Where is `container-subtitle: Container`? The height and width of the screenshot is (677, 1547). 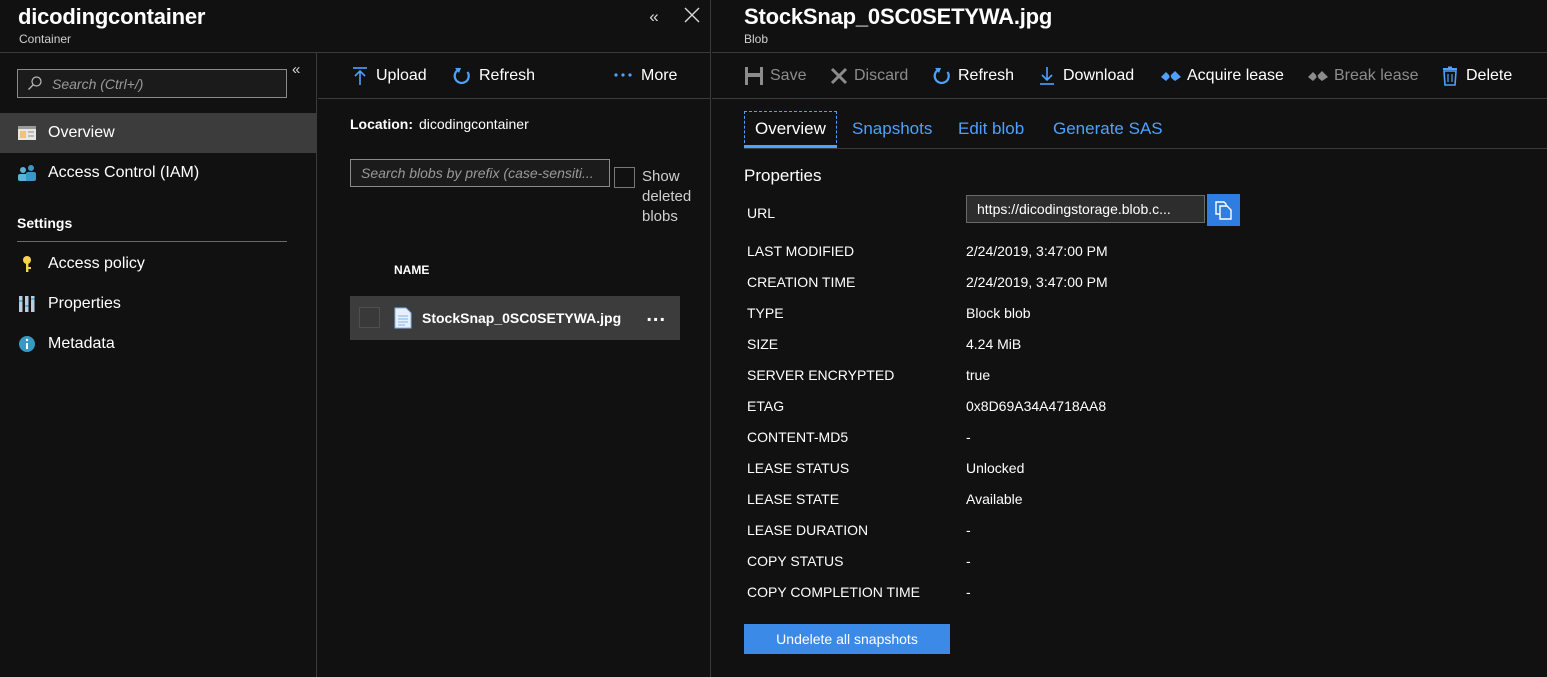
container-subtitle: Container is located at coordinates (45, 39).